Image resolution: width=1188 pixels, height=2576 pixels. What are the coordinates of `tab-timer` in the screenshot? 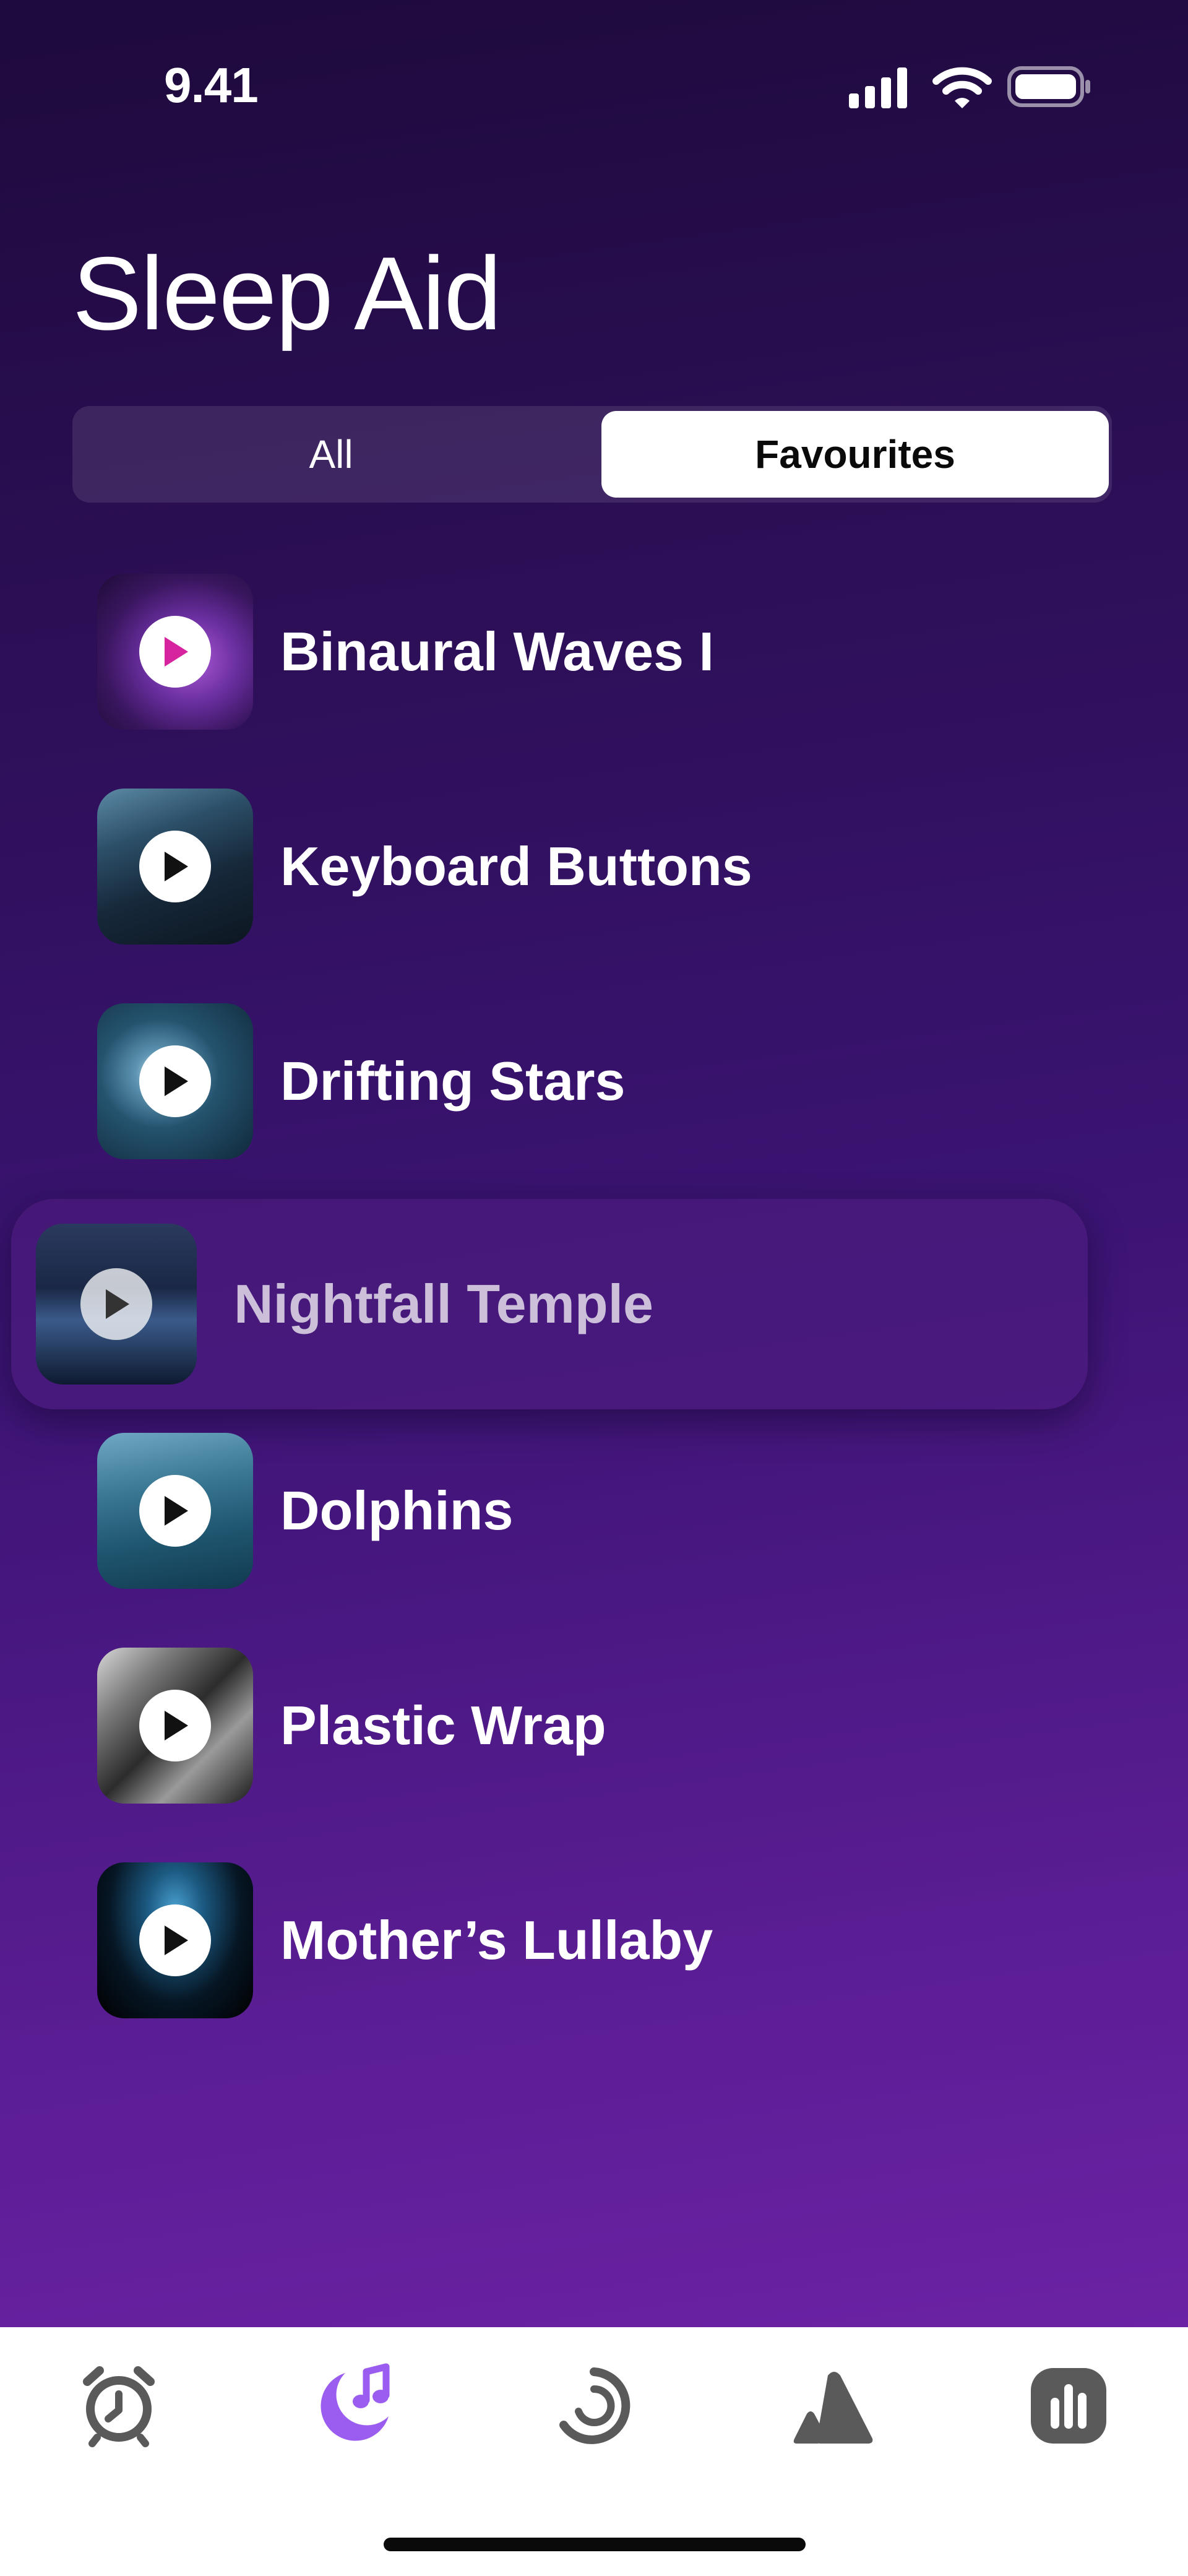 It's located at (594, 2405).